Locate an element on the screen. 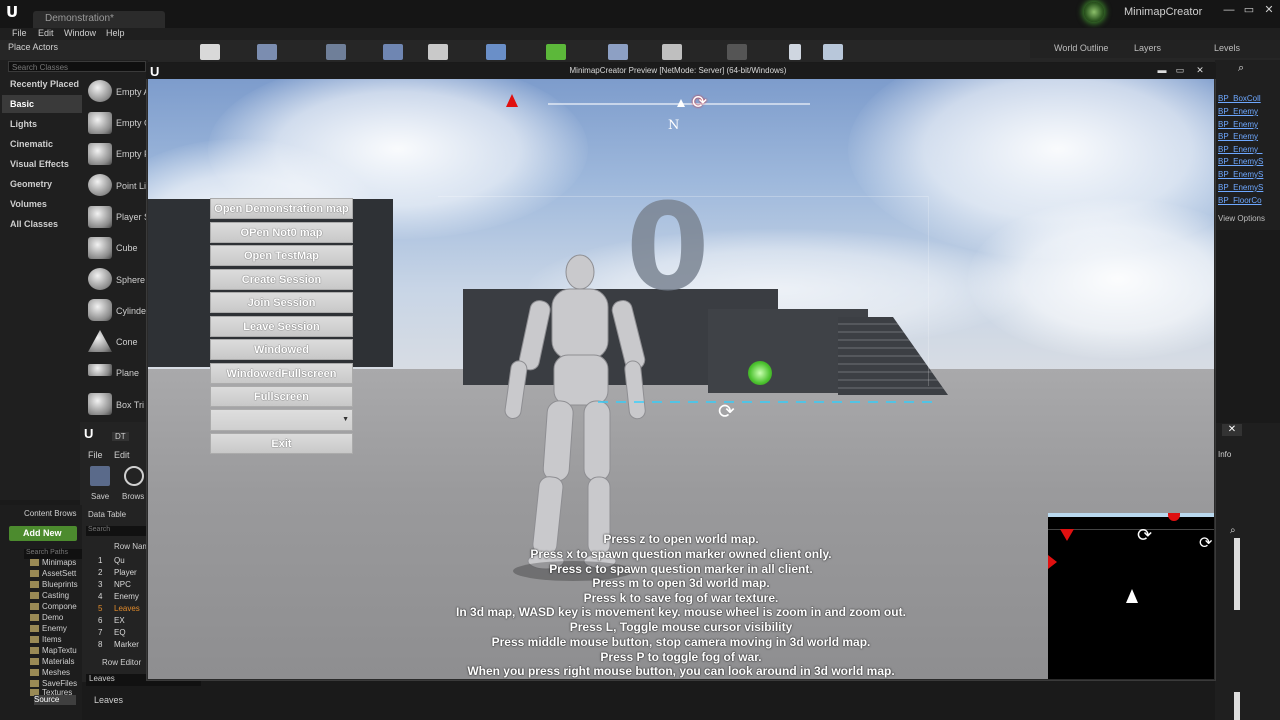 The width and height of the screenshot is (1280, 720). content-browser-tab: Content Brows is located at coordinates (50, 513).